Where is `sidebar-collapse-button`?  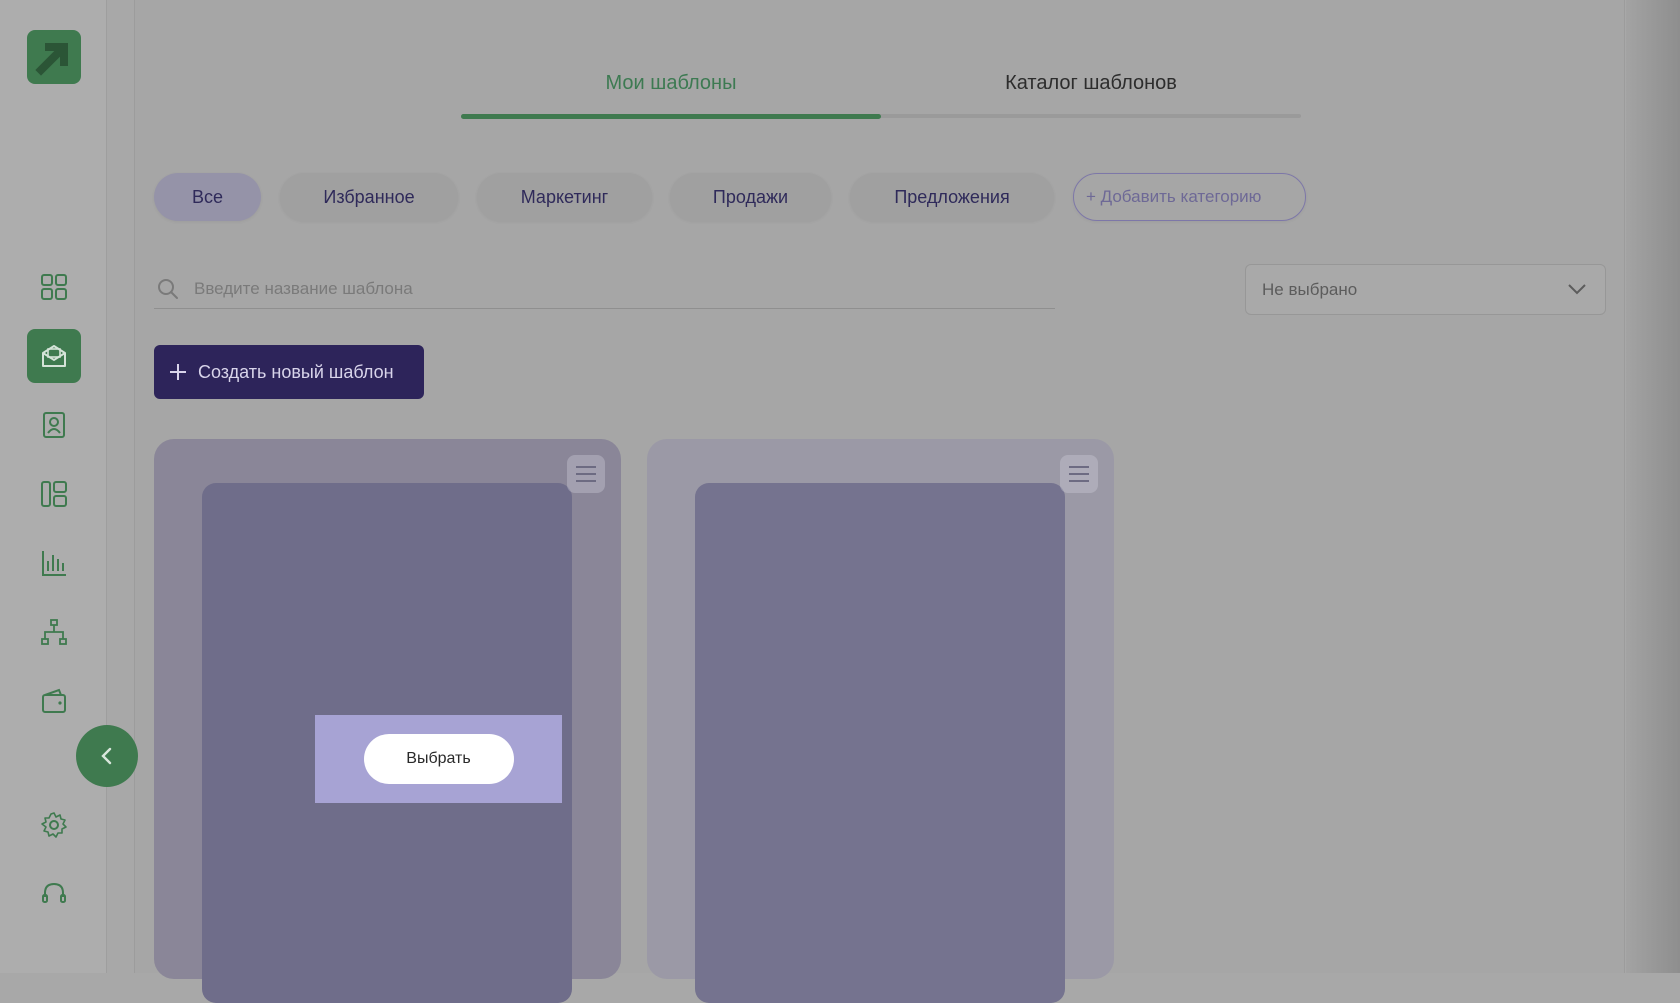 sidebar-collapse-button is located at coordinates (107, 756).